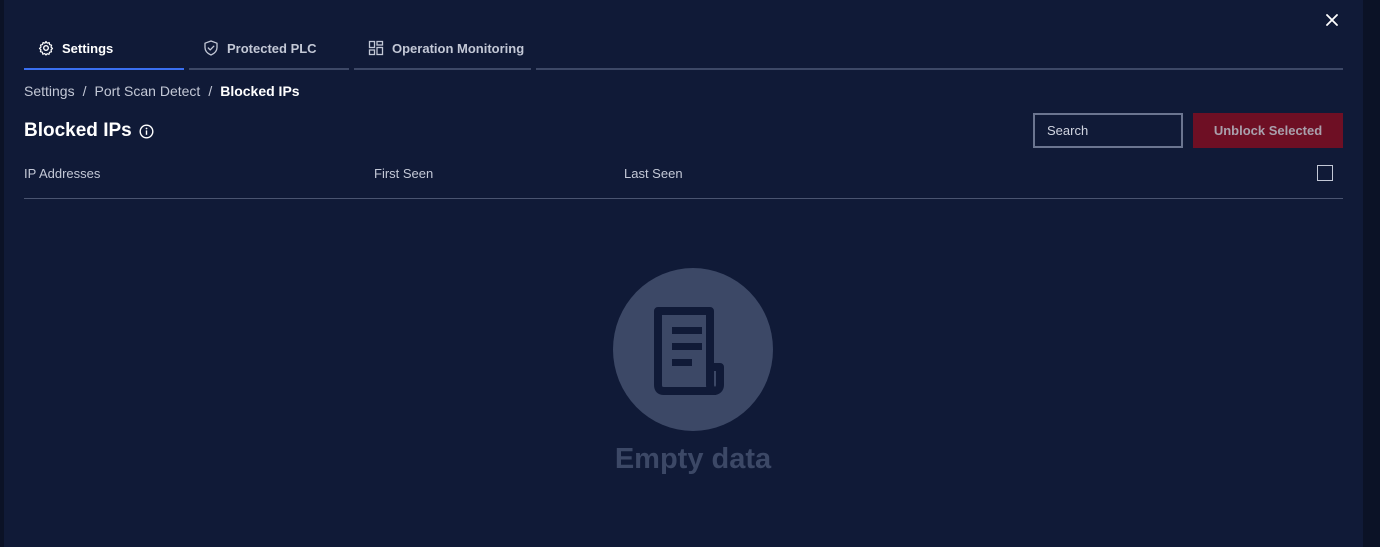 This screenshot has width=1380, height=547. I want to click on window-edge, so click(1371, 273).